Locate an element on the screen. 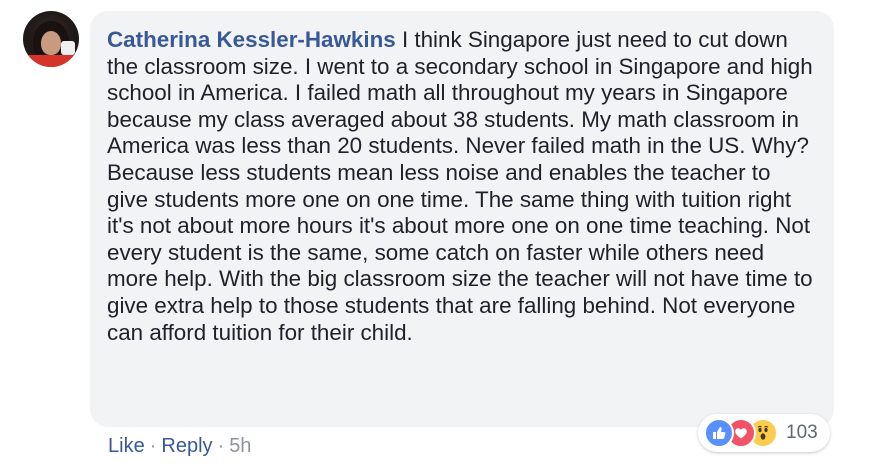 Image resolution: width=876 pixels, height=466 pixels. comment-actions: Like · Reply · 5h is located at coordinates (179, 446).